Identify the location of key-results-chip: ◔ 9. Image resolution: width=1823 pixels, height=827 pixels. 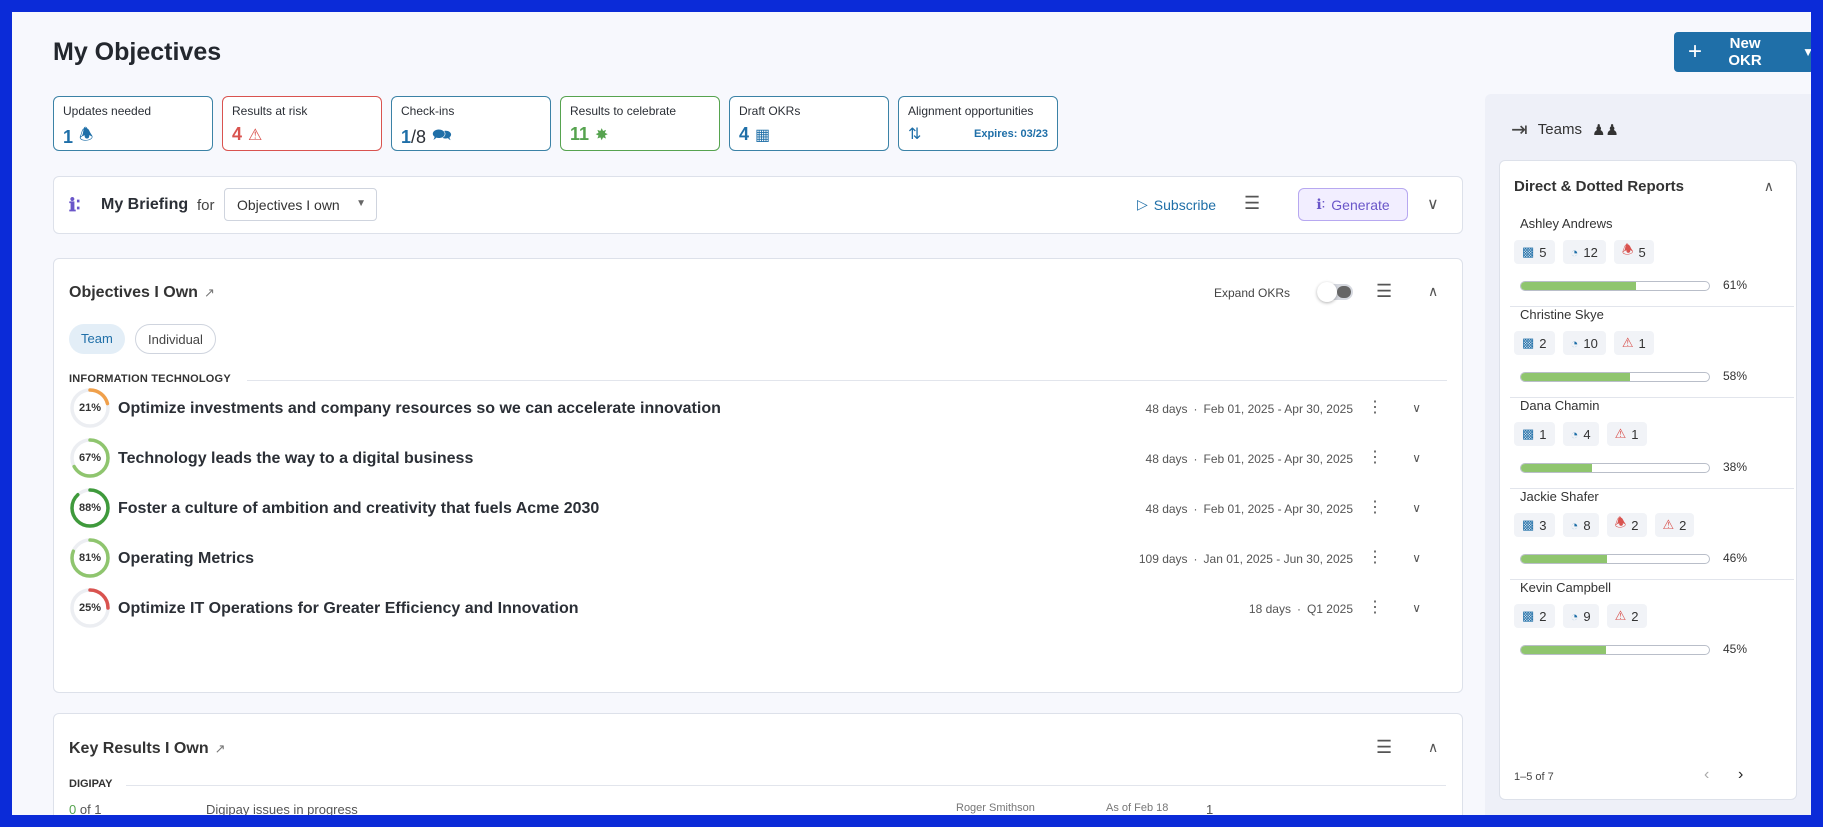
(1580, 616).